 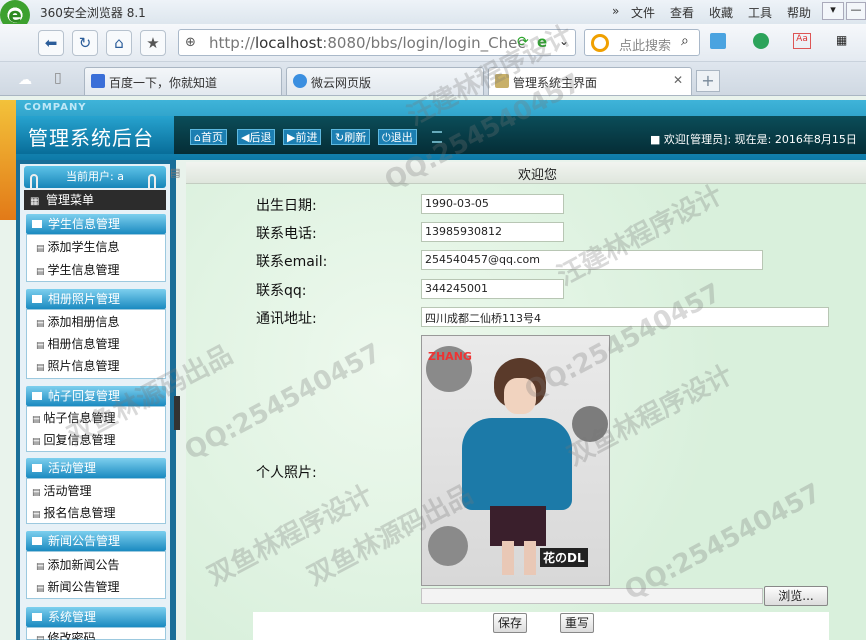 What do you see at coordinates (856, 11) in the screenshot?
I see `window-control-icon: —` at bounding box center [856, 11].